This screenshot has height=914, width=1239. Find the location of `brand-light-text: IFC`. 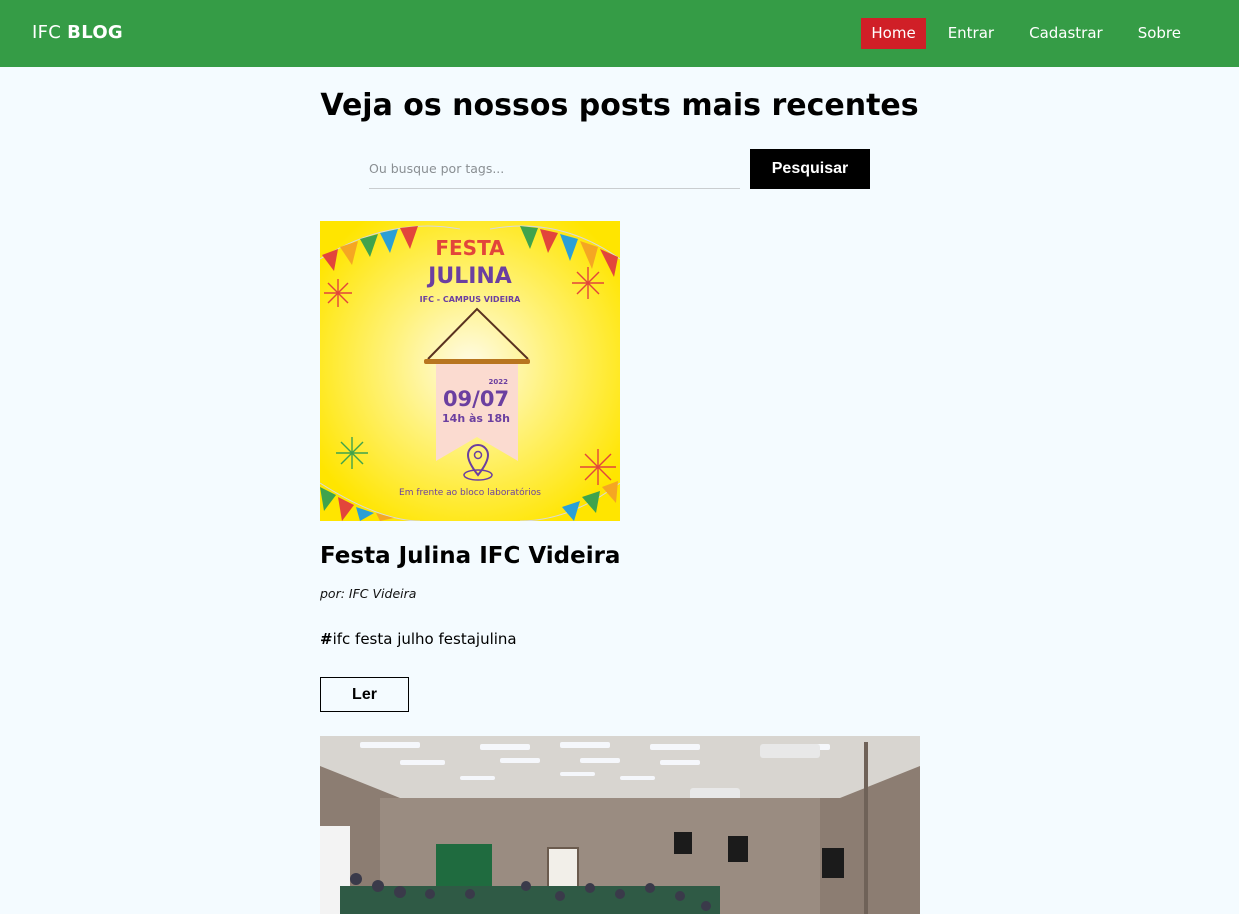

brand-light-text: IFC is located at coordinates (47, 32).